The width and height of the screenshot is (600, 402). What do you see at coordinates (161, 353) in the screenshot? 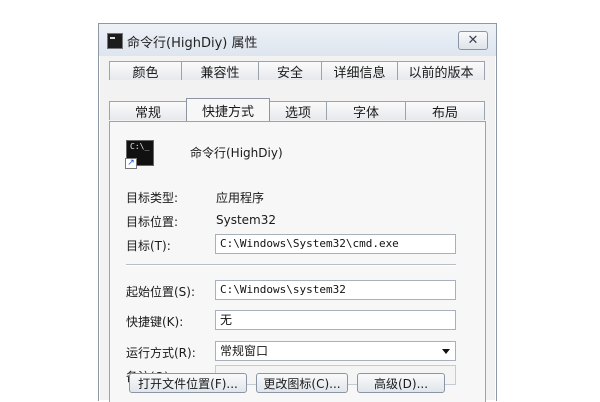
I see `run-label: 运行方式(R):` at bounding box center [161, 353].